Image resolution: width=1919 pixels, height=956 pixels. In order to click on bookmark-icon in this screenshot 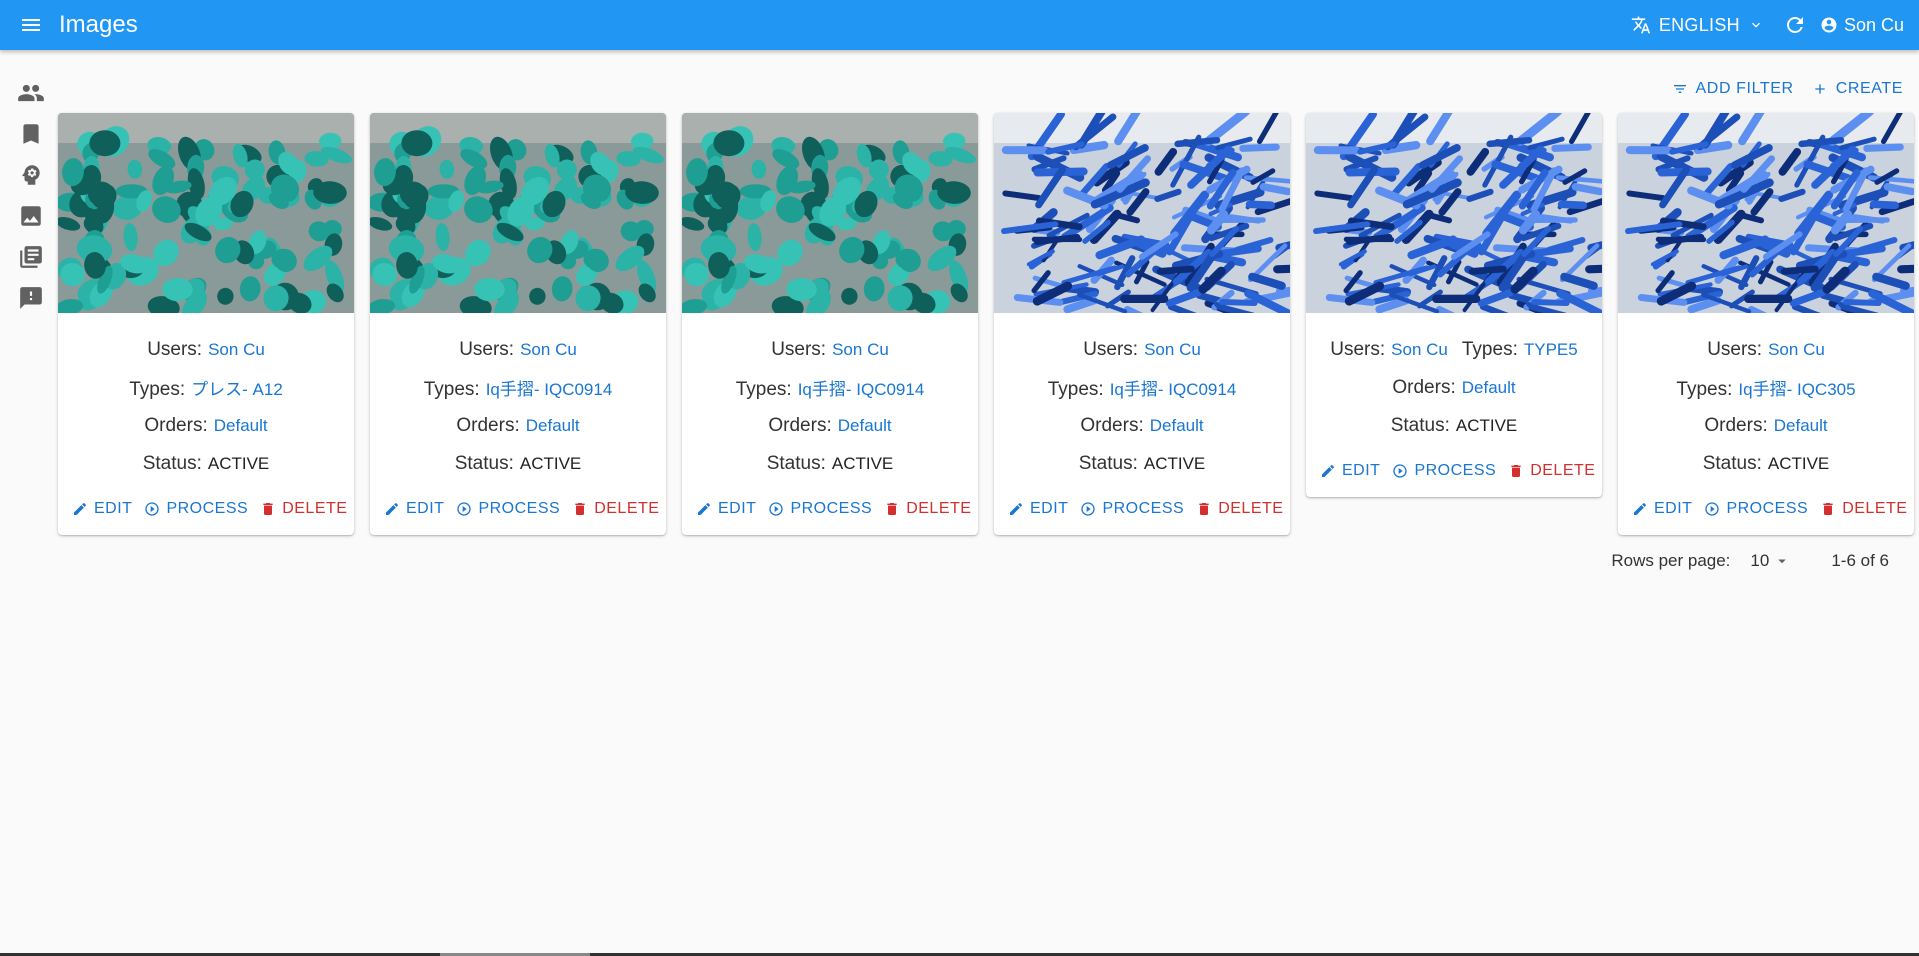, I will do `click(31, 133)`.